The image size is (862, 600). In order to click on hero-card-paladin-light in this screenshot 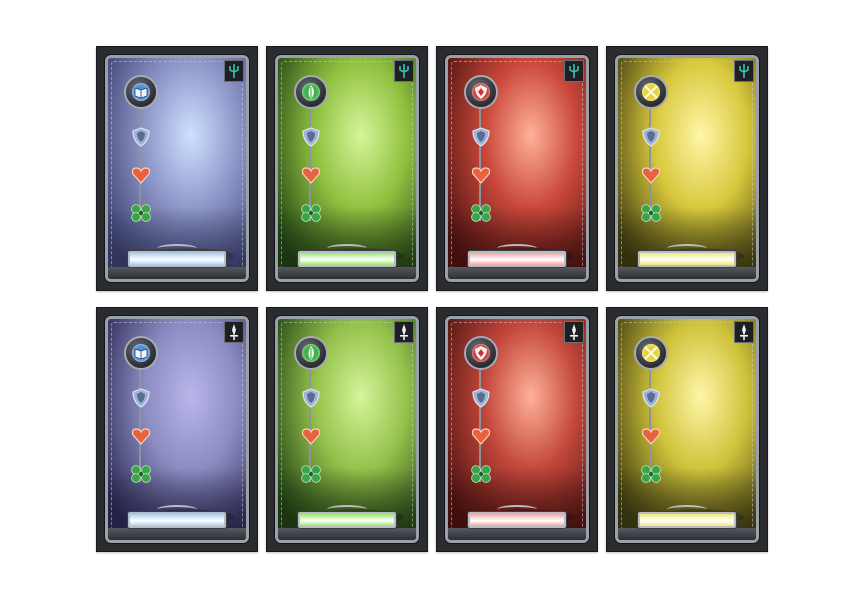, I will do `click(517, 168)`.